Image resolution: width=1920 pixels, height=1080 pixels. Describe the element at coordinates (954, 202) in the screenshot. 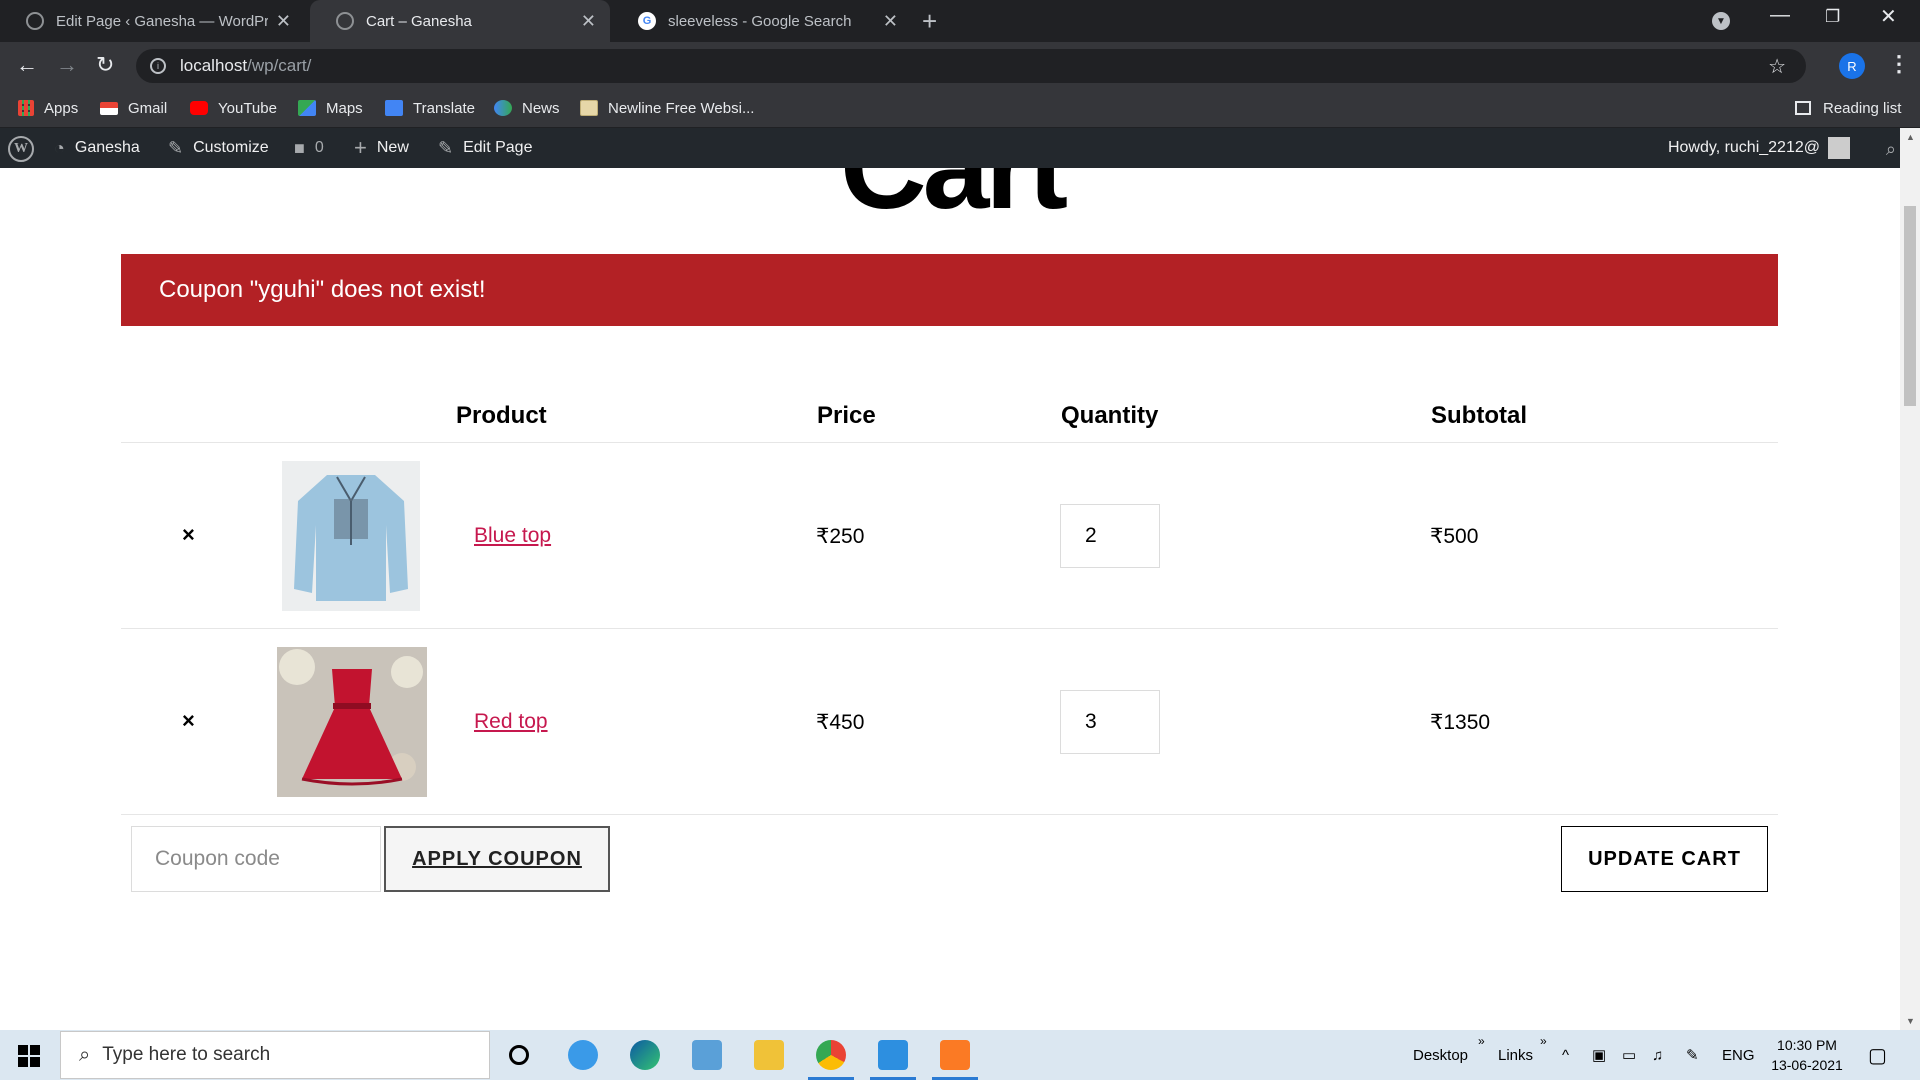

I see `page-title: Cart` at that location.